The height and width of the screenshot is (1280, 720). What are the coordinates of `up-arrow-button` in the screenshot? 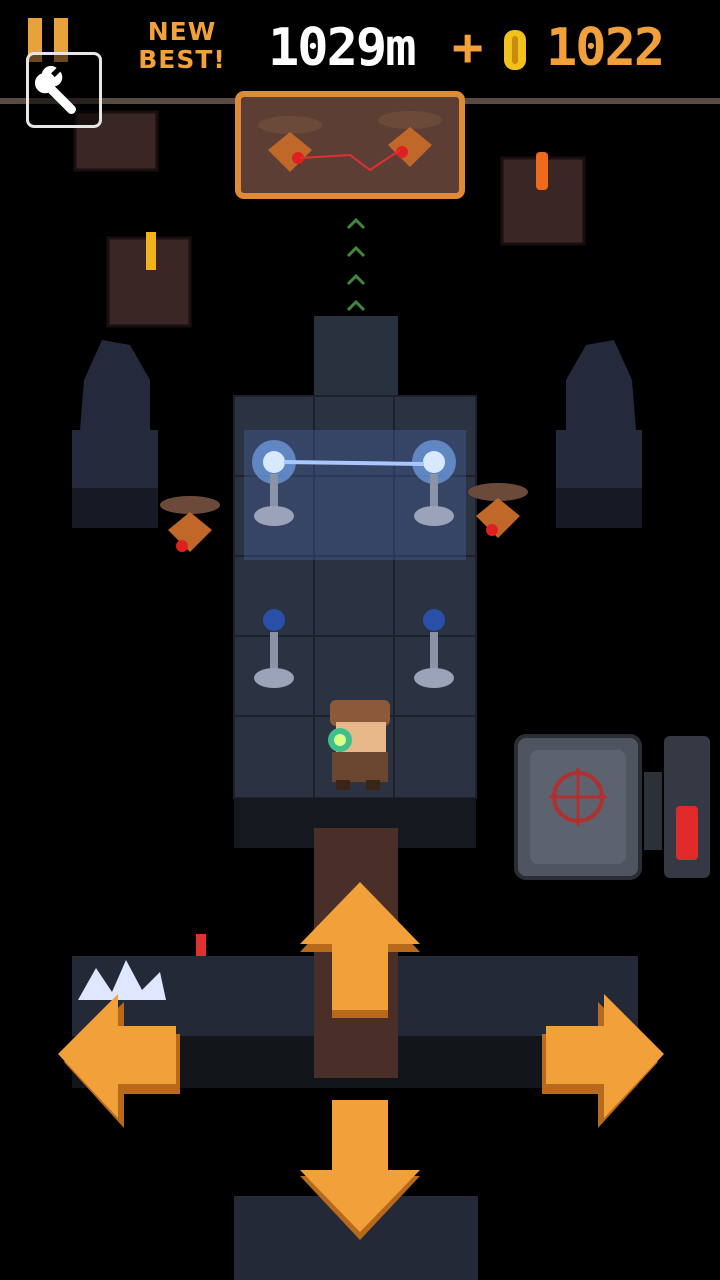 It's located at (360, 952).